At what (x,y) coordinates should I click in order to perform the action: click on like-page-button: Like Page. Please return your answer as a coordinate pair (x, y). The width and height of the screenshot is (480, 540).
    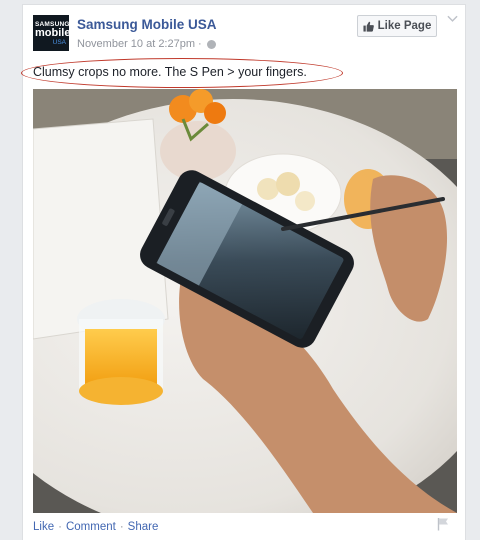
    Looking at the image, I should click on (397, 26).